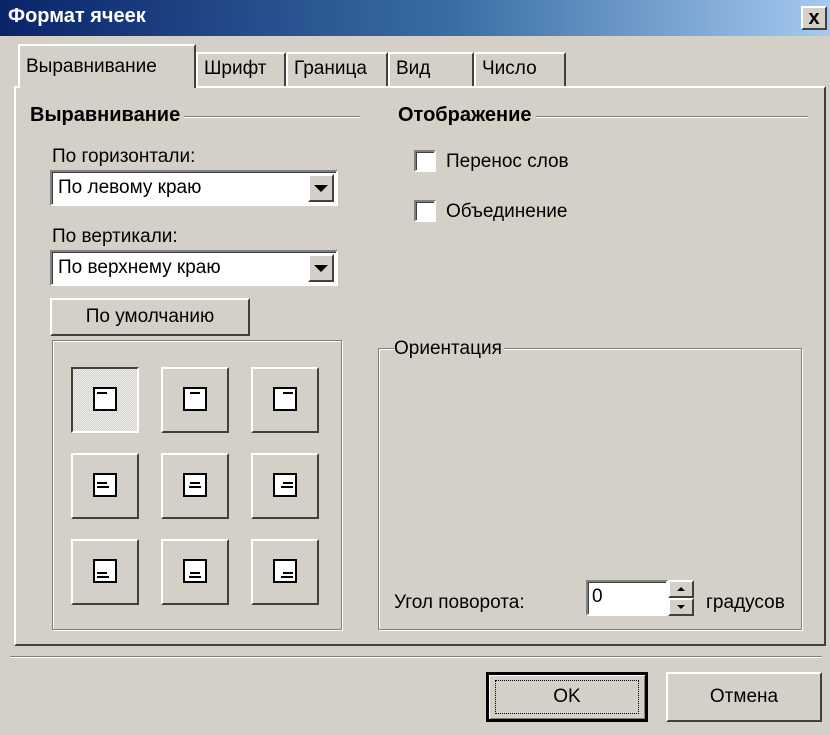  I want to click on align-bottom-right-button, so click(285, 572).